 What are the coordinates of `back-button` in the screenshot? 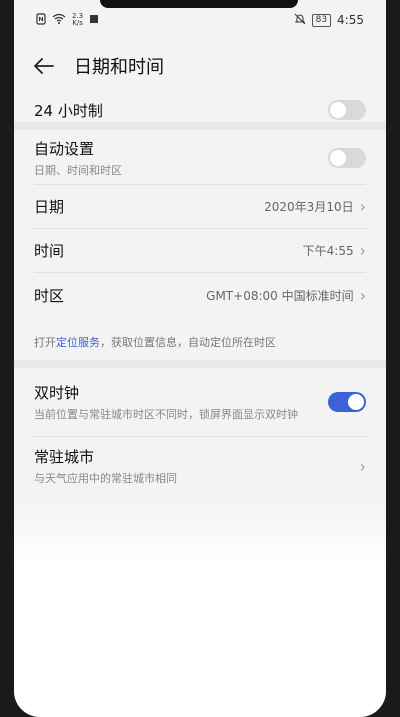 It's located at (44, 66).